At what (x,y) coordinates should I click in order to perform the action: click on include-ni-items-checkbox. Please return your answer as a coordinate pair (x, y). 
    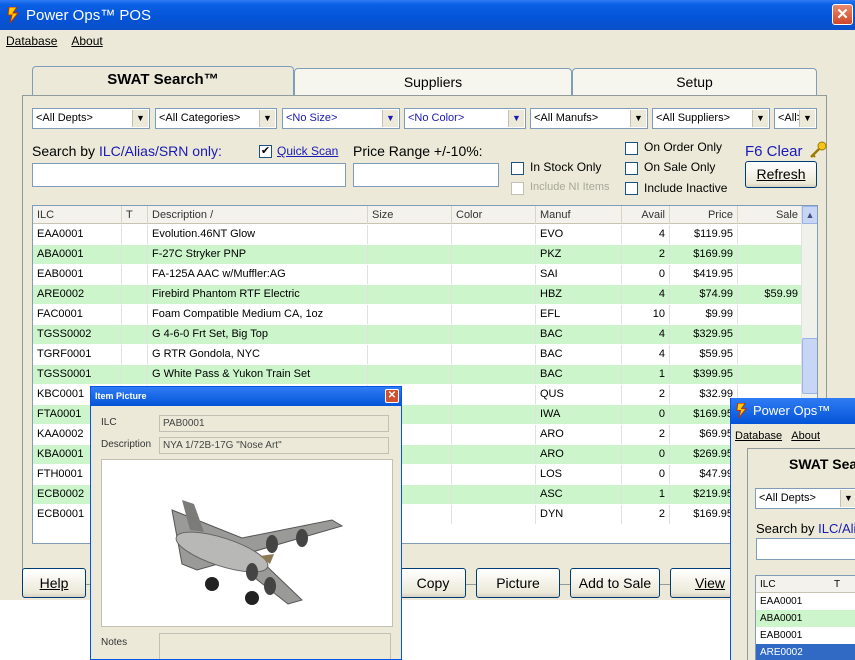
    Looking at the image, I should click on (517, 188).